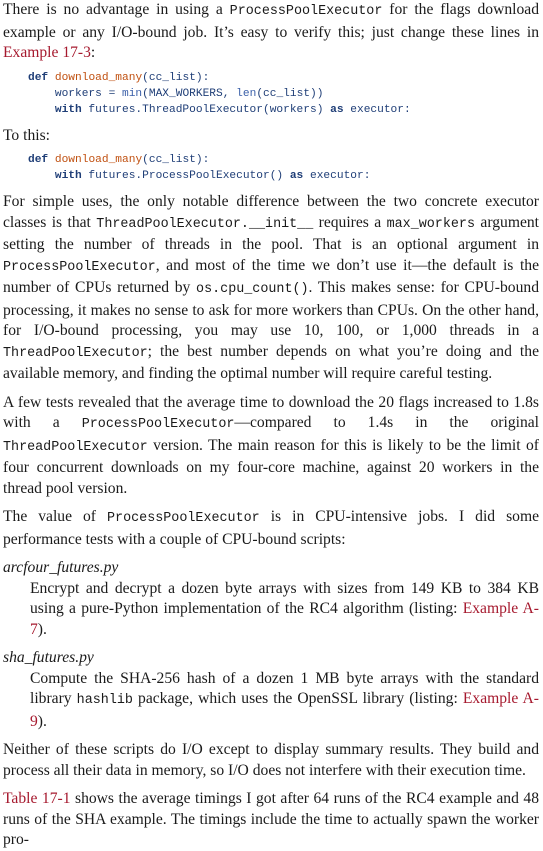  What do you see at coordinates (104, 700) in the screenshot?
I see `inline-code: hashlib` at bounding box center [104, 700].